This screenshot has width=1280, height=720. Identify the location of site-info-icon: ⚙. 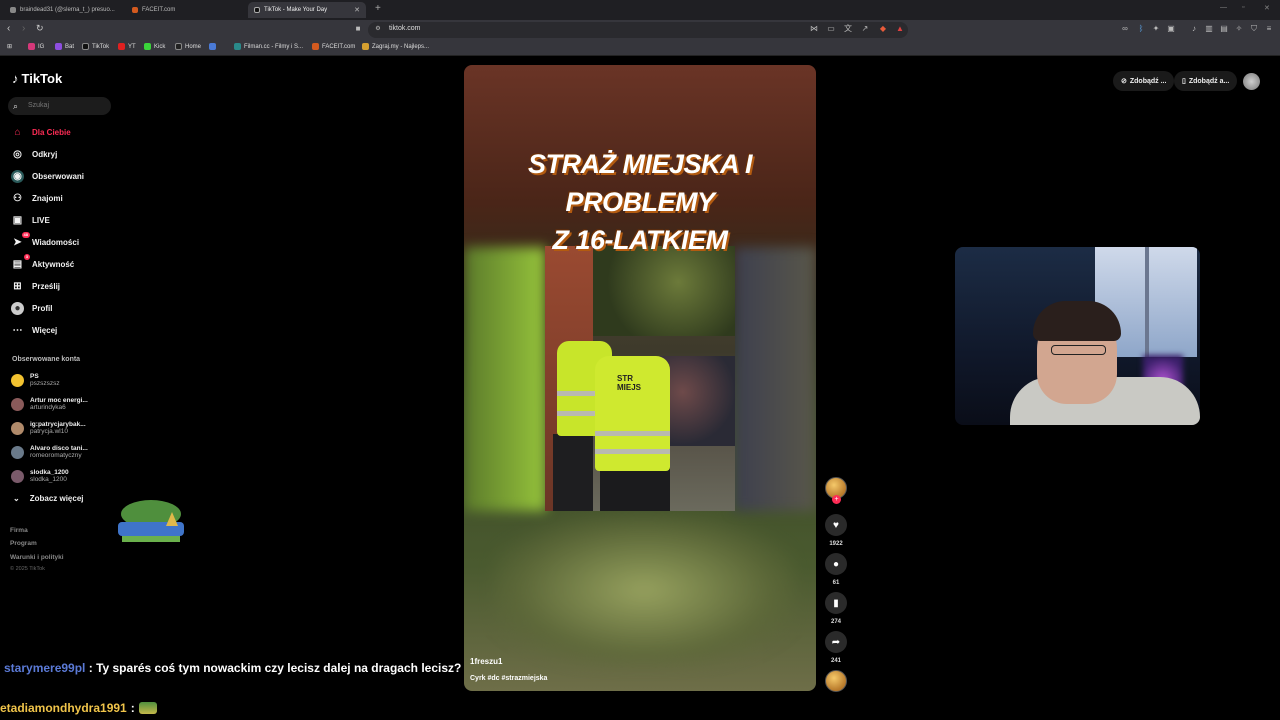
(378, 29).